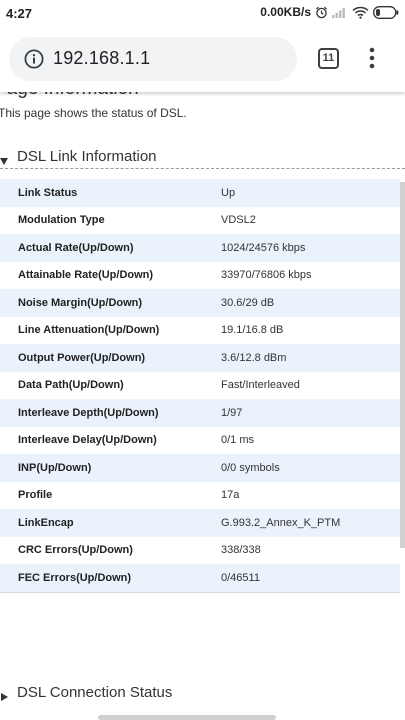  What do you see at coordinates (202, 14) in the screenshot?
I see `status-bar: 4:27 0.00KB/s` at bounding box center [202, 14].